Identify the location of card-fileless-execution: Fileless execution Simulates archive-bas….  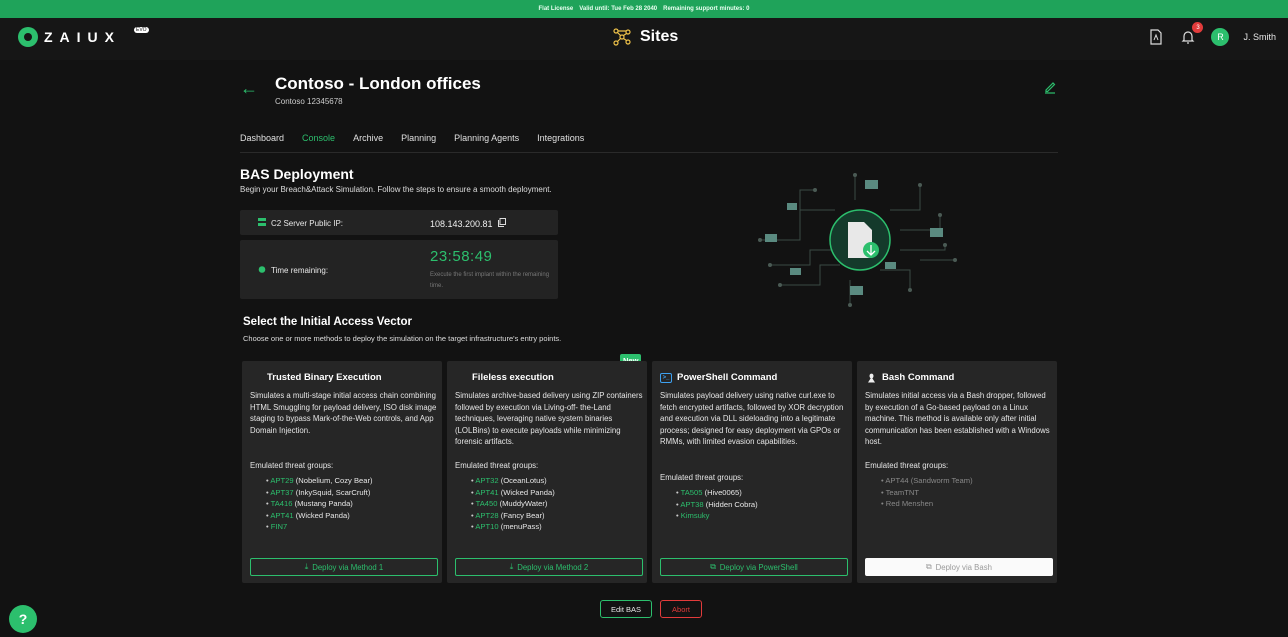
(547, 472).